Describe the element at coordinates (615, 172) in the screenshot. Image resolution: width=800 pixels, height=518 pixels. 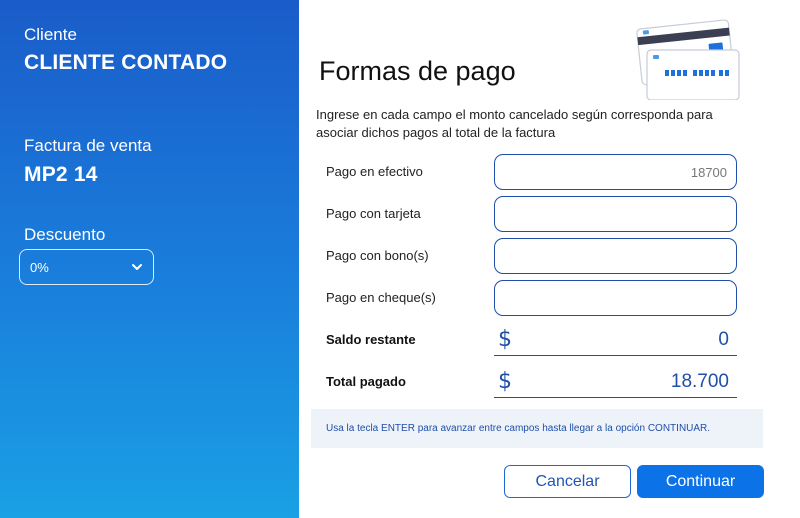
I see `cash-payment-input` at that location.